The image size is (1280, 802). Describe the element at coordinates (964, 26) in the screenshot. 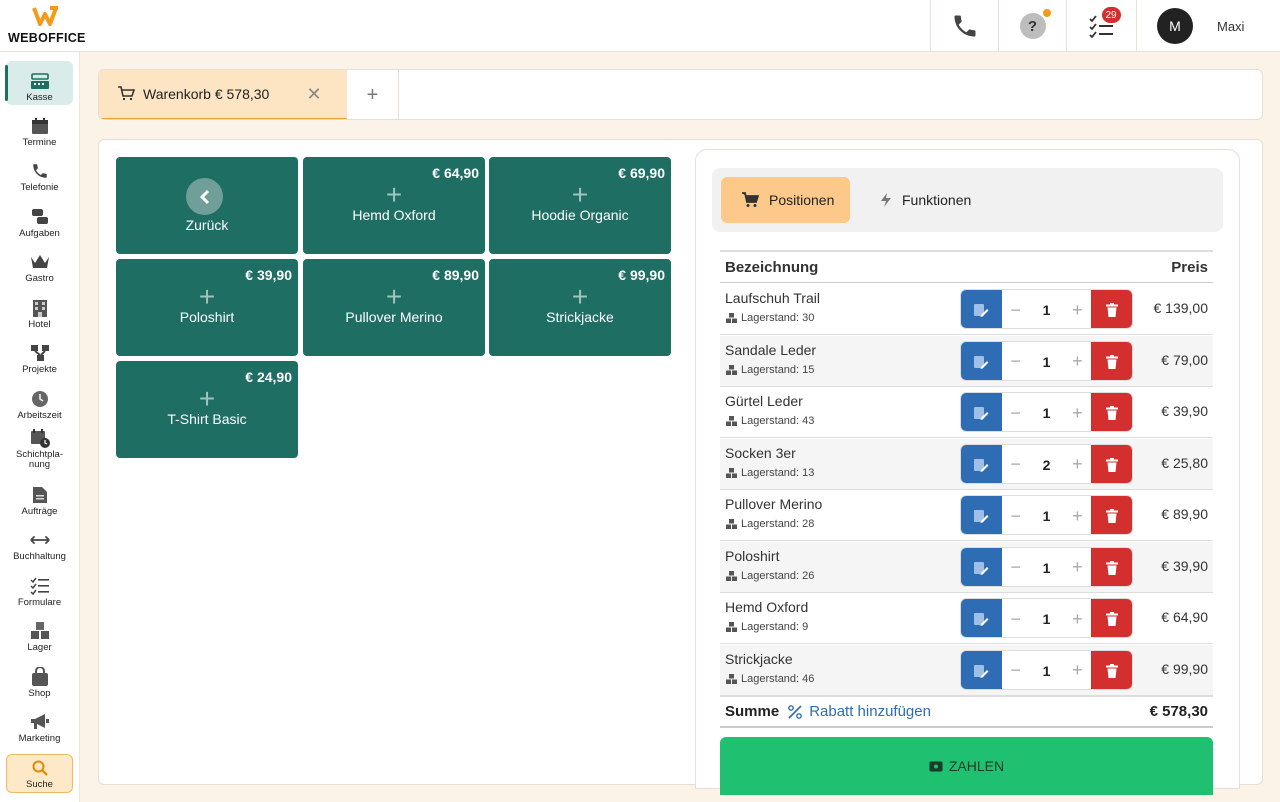

I see `phone-button` at that location.